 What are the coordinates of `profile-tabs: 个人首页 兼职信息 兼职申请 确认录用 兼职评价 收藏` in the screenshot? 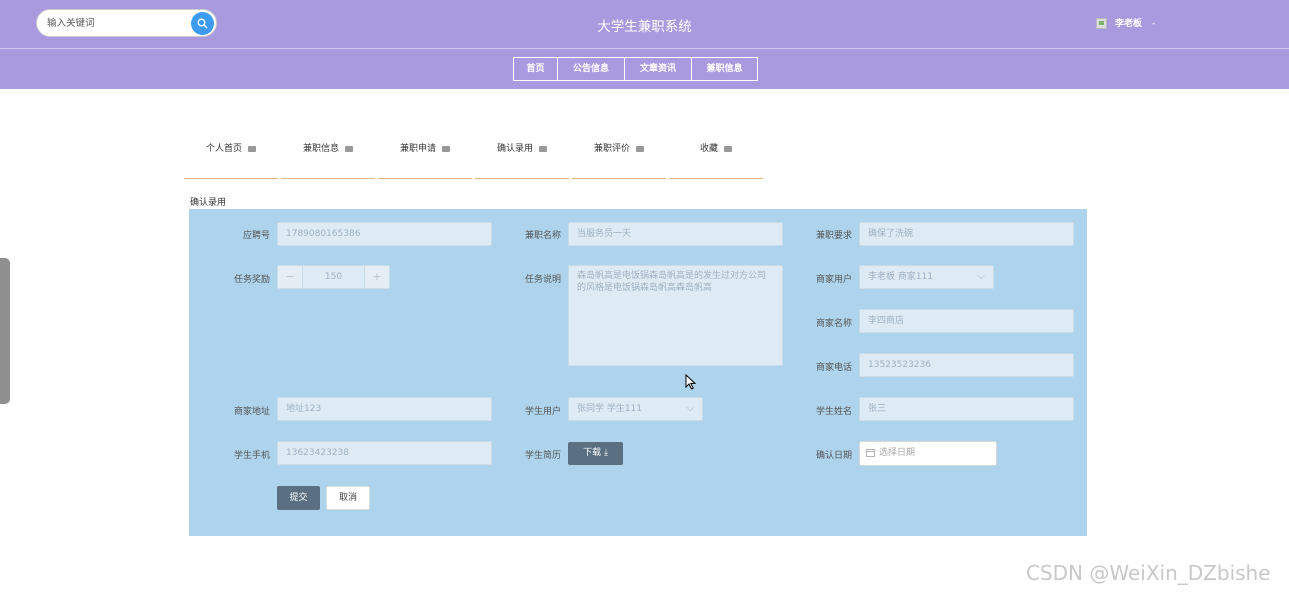 It's located at (475, 156).